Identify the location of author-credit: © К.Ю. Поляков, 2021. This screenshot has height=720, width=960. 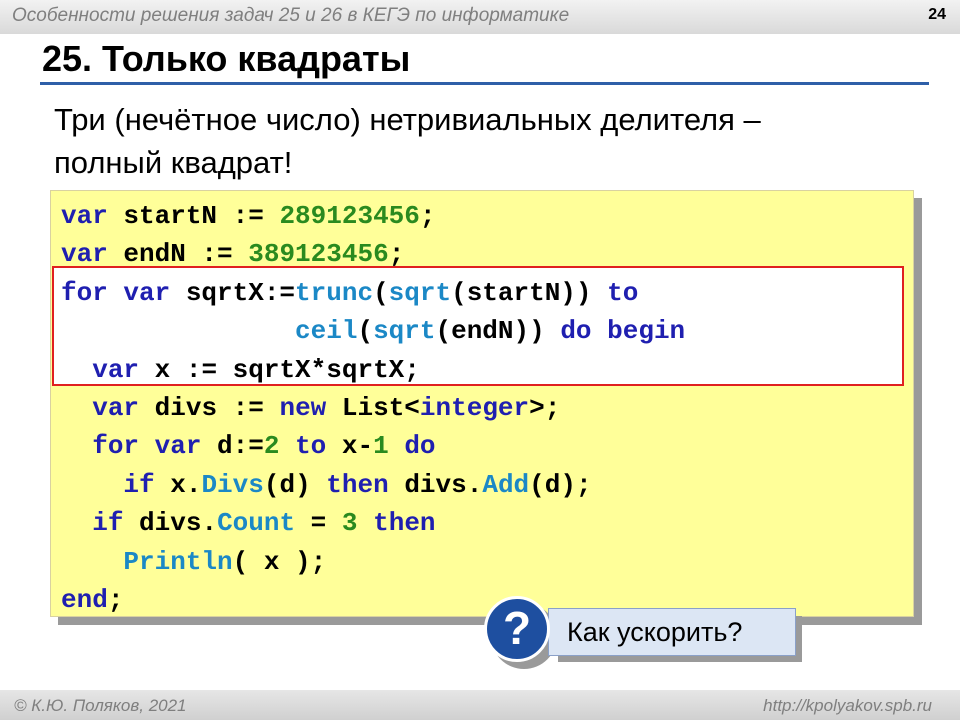
(100, 705).